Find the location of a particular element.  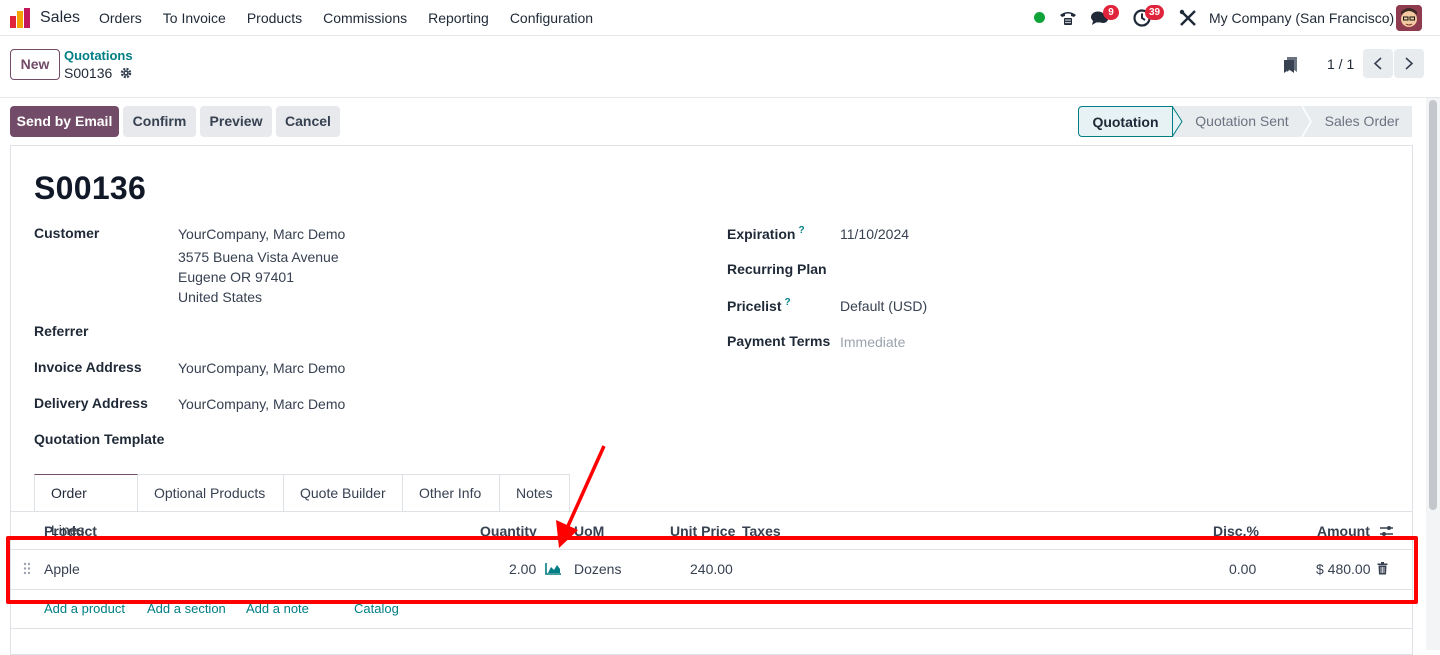

tabs-divider is located at coordinates (711, 511).